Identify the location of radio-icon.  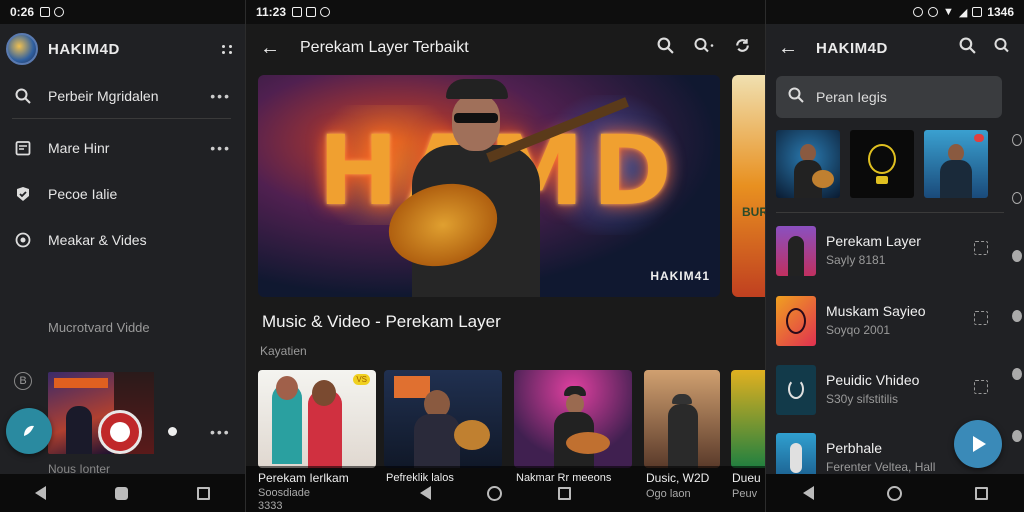
(23, 240).